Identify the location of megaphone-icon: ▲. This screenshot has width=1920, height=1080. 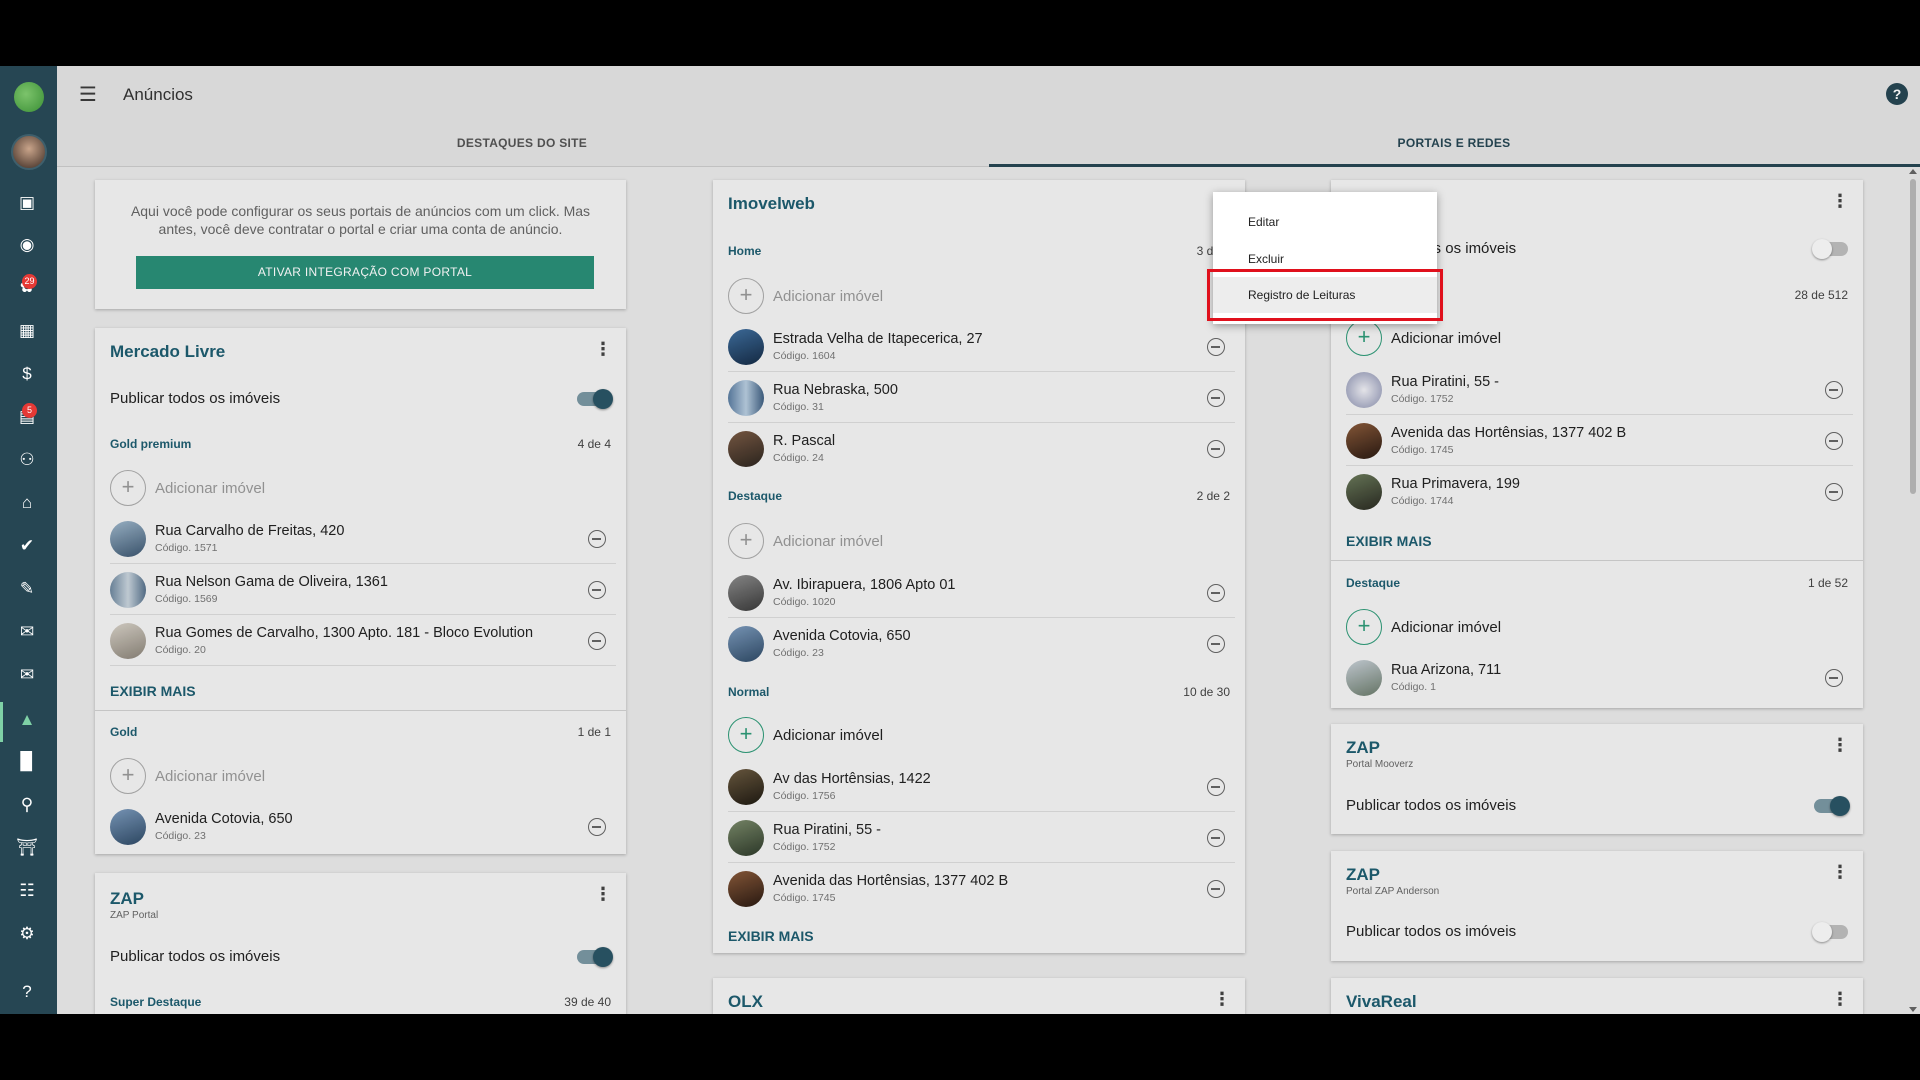
(27, 720).